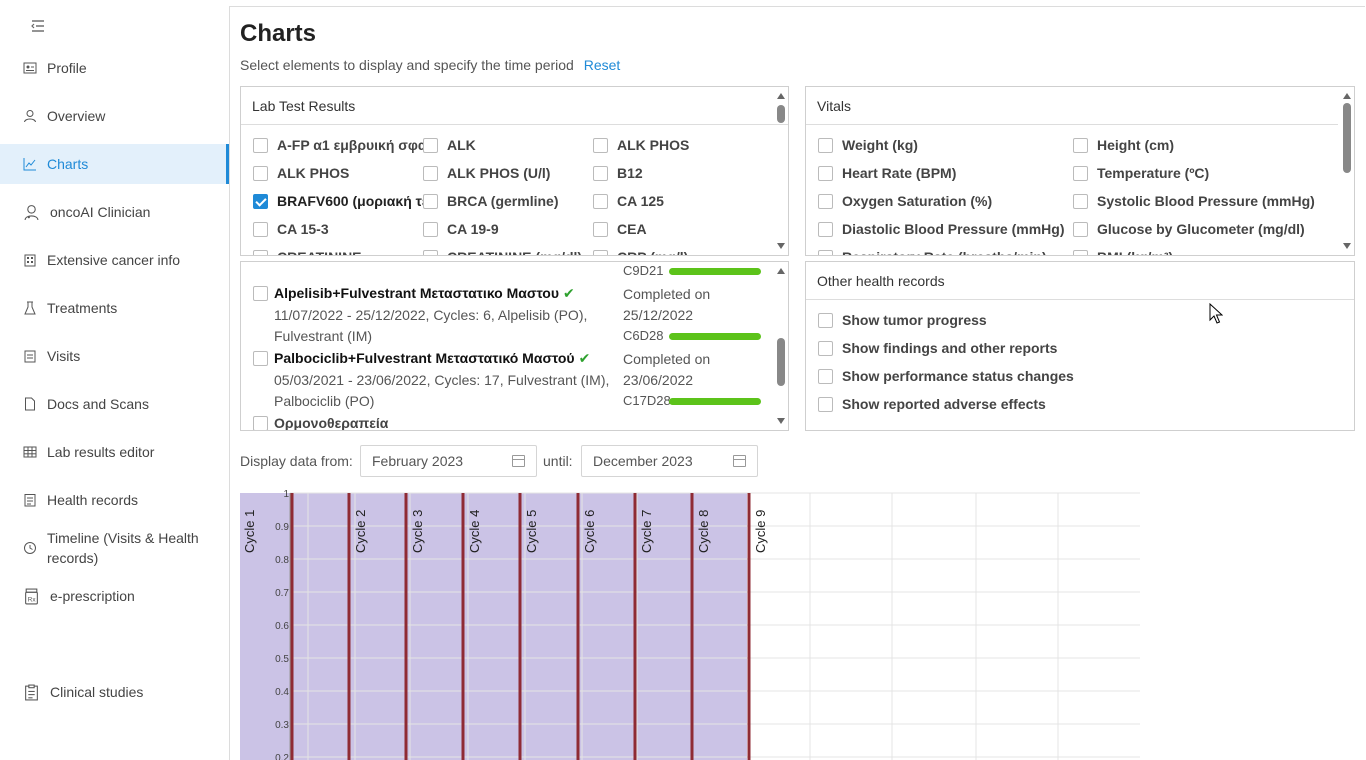 The height and width of the screenshot is (760, 1366). Describe the element at coordinates (417, 293) in the screenshot. I see `treatment-title-text: Alpelisib+Fulvestrant Μεταστατικο Μαστου` at that location.